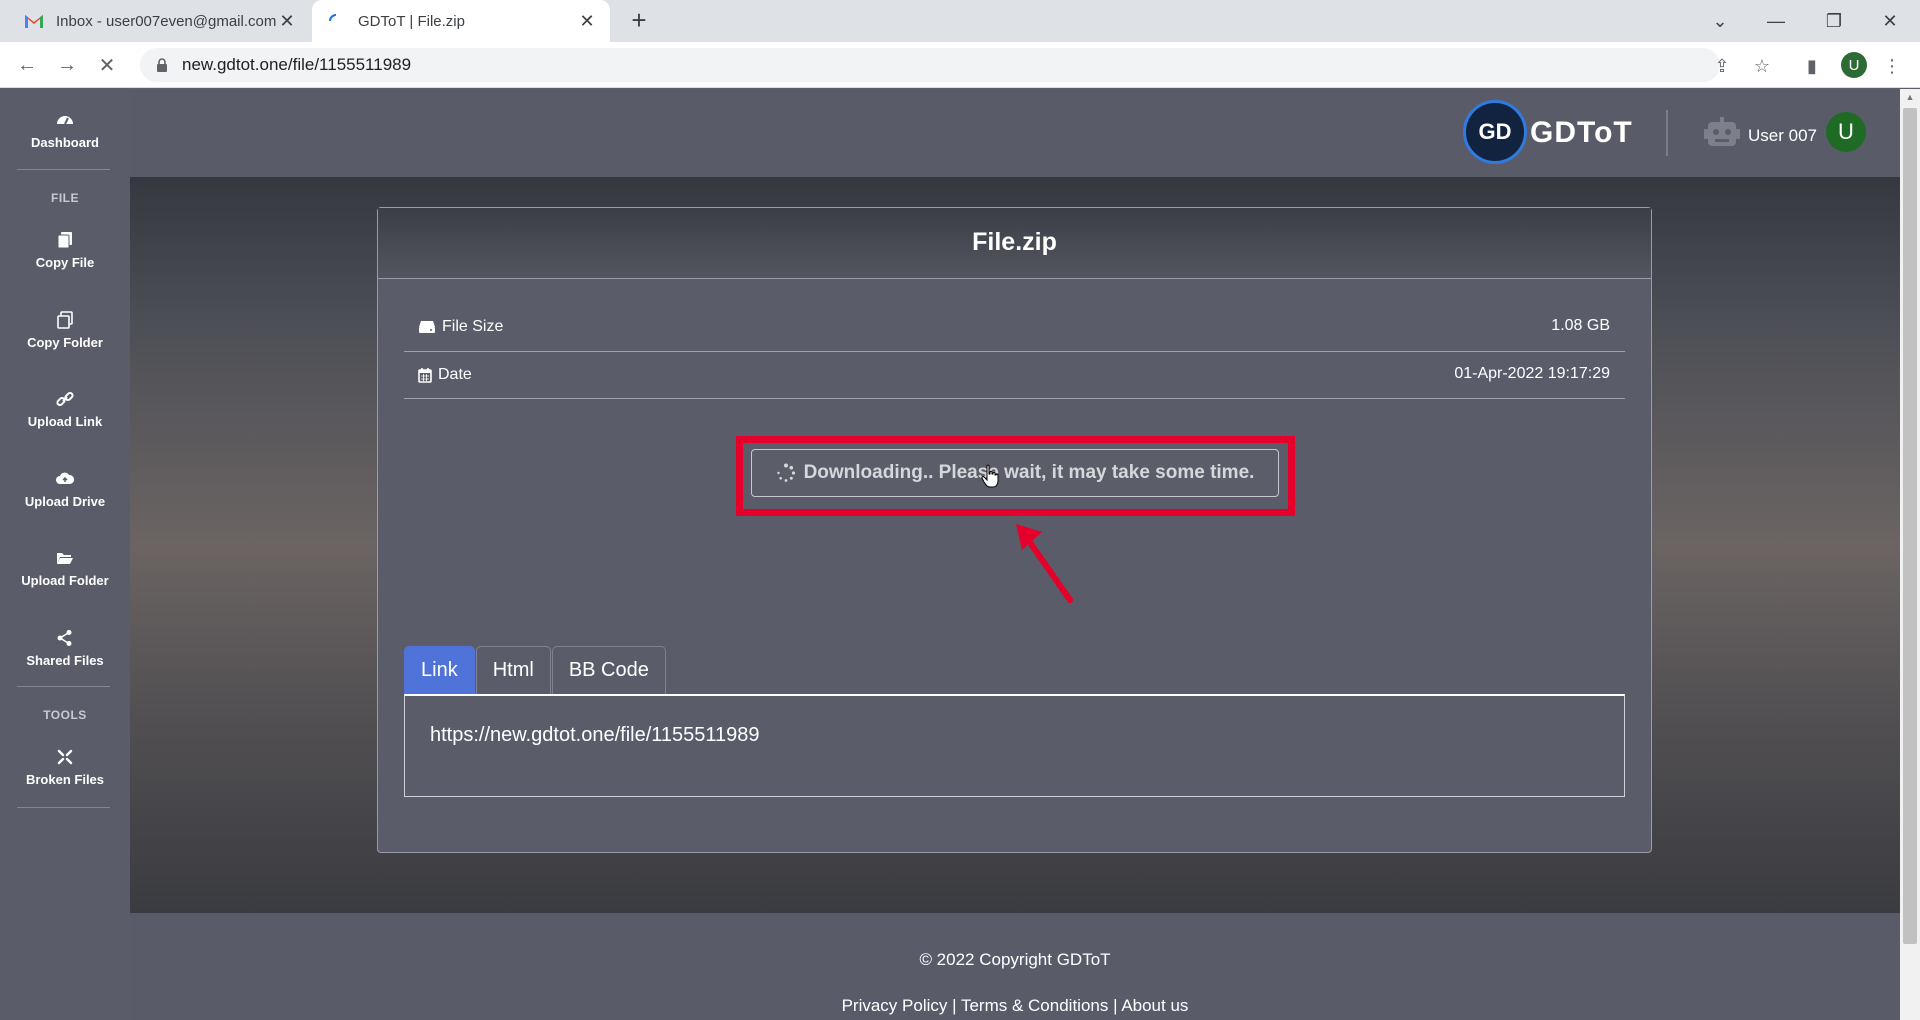 This screenshot has width=1920, height=1020. Describe the element at coordinates (1782, 136) in the screenshot. I see `user-name: User 007` at that location.